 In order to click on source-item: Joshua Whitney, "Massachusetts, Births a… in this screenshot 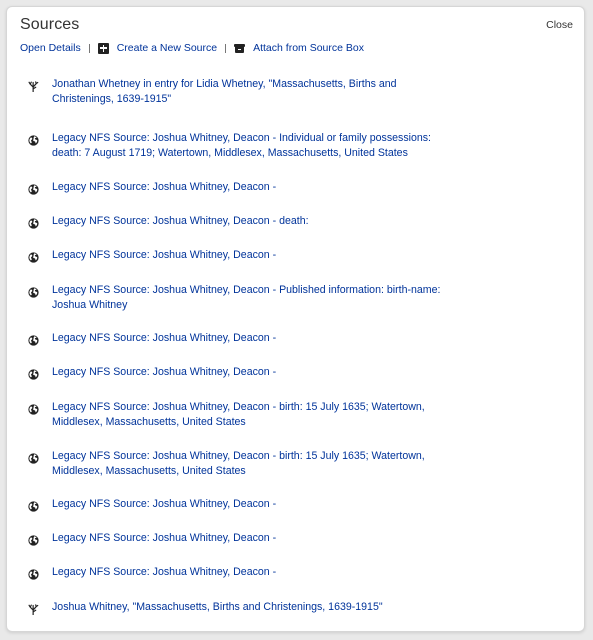, I will do `click(288, 608)`.